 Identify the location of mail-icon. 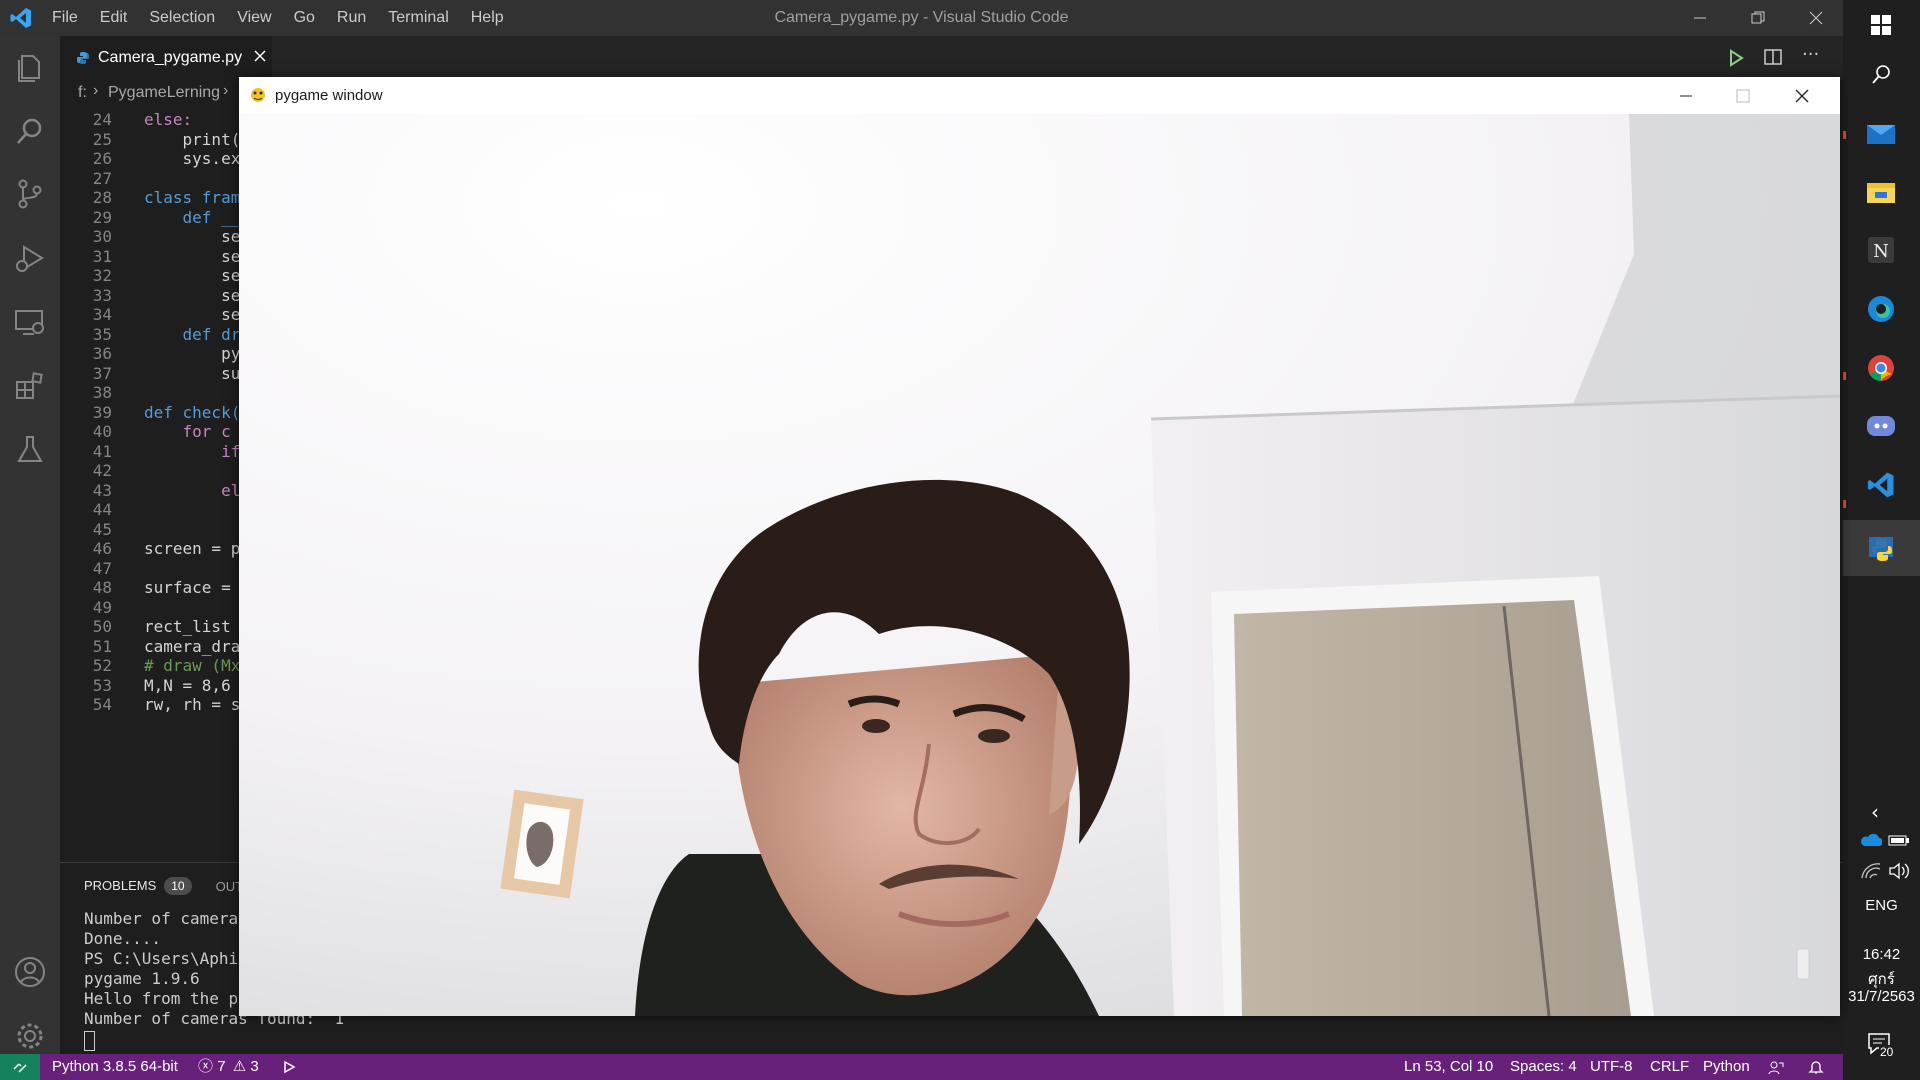
(1881, 134).